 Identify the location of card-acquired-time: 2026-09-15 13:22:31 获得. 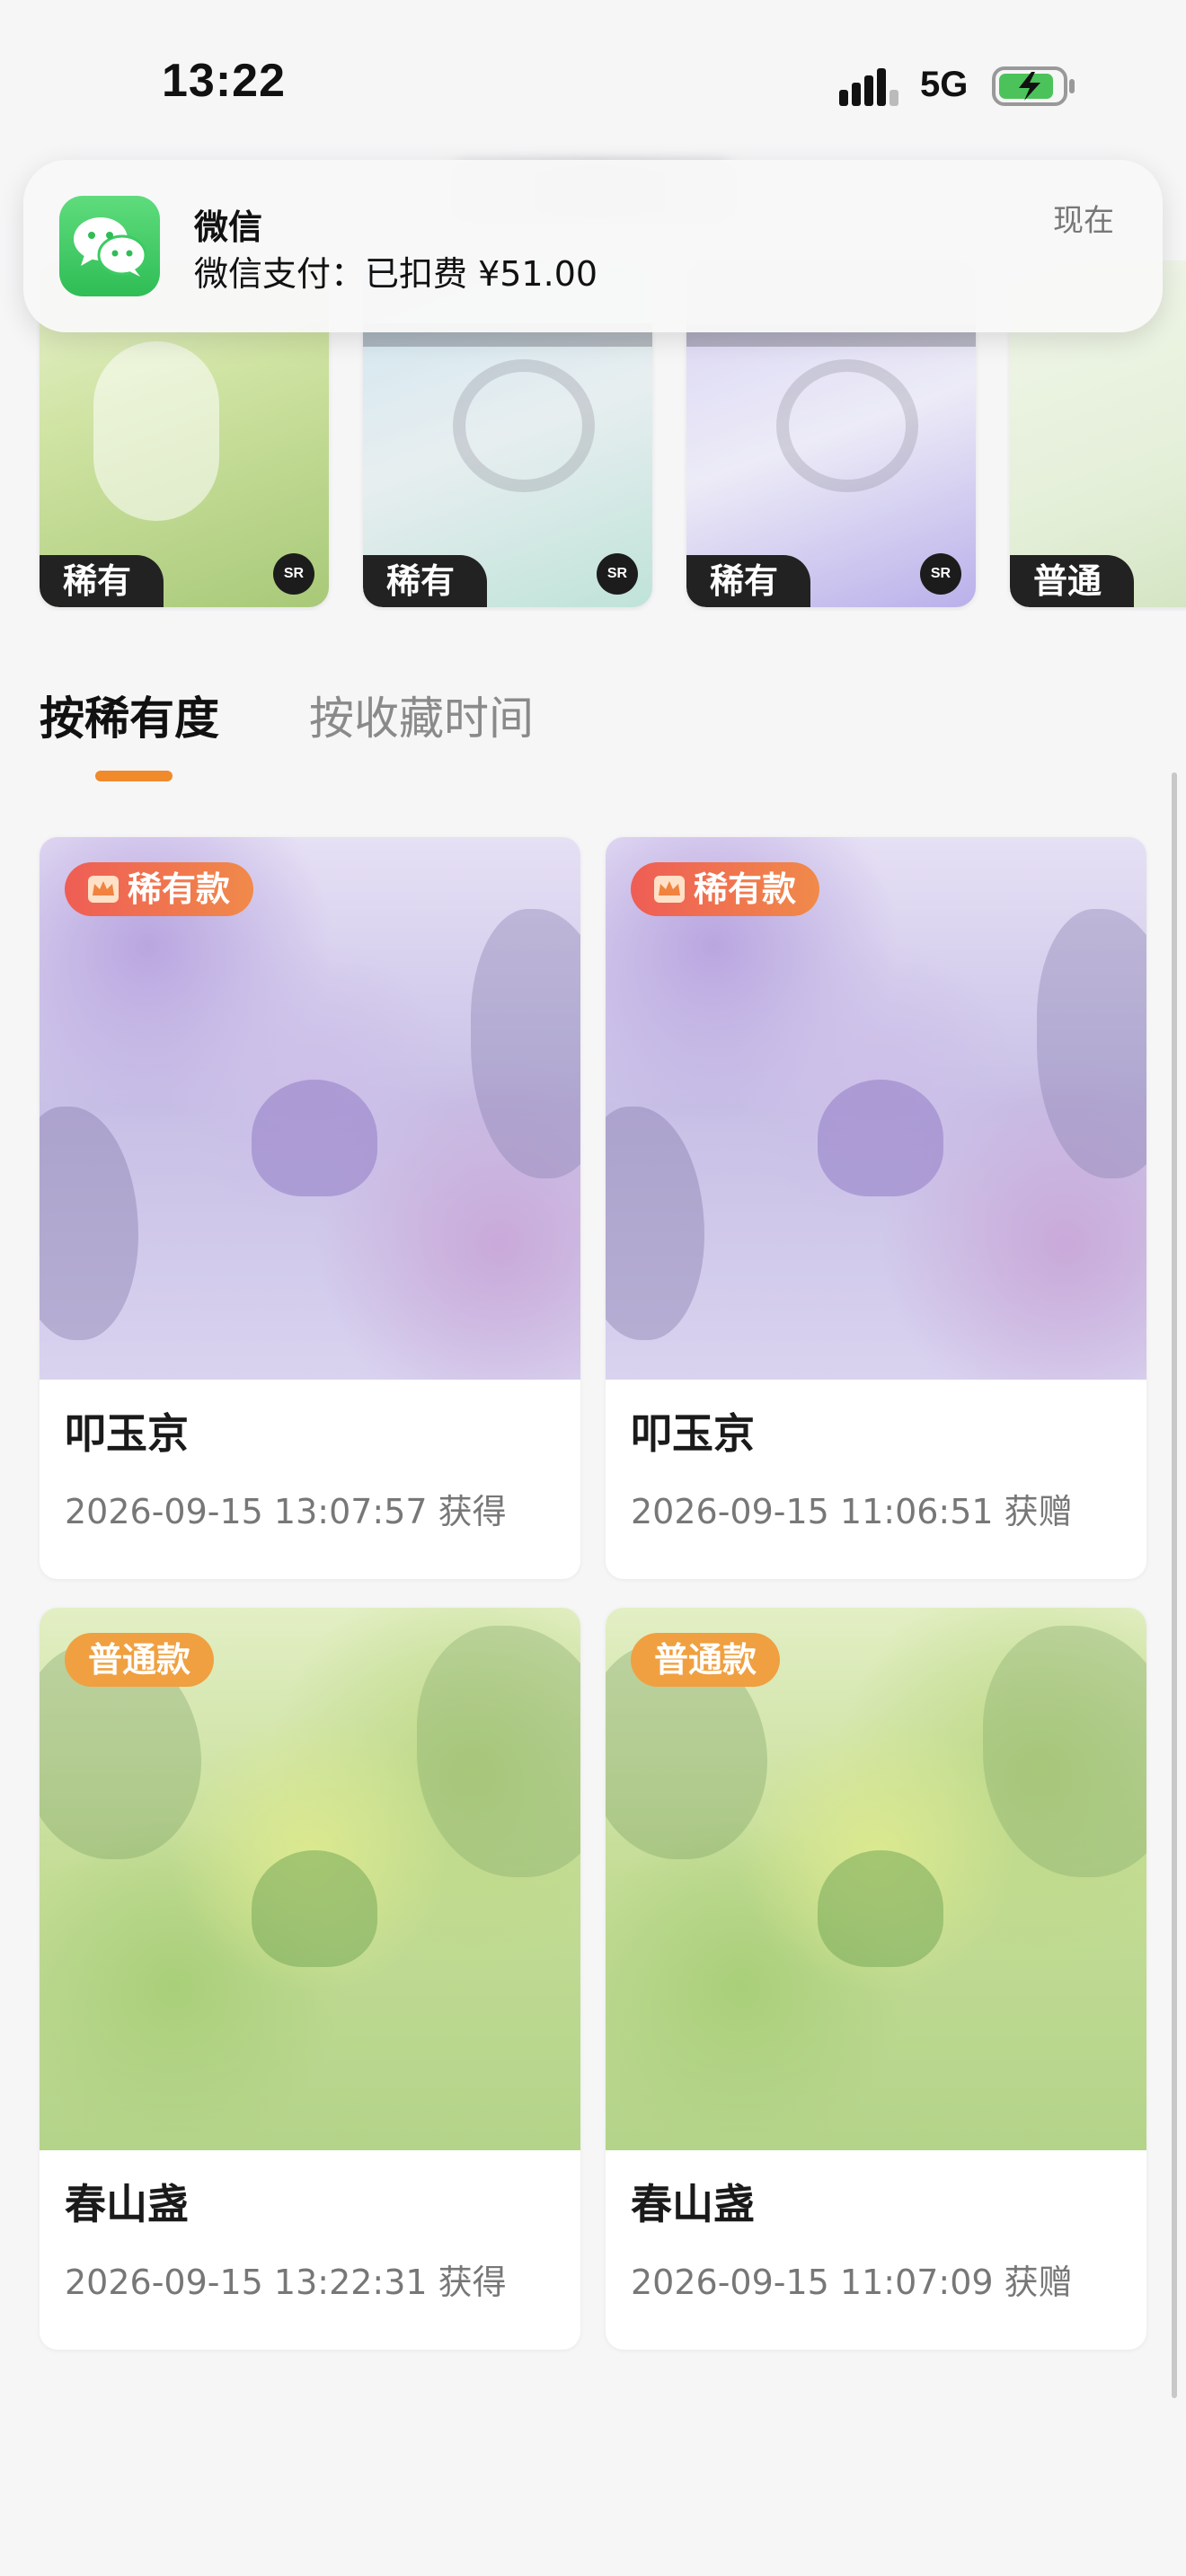
(286, 2282).